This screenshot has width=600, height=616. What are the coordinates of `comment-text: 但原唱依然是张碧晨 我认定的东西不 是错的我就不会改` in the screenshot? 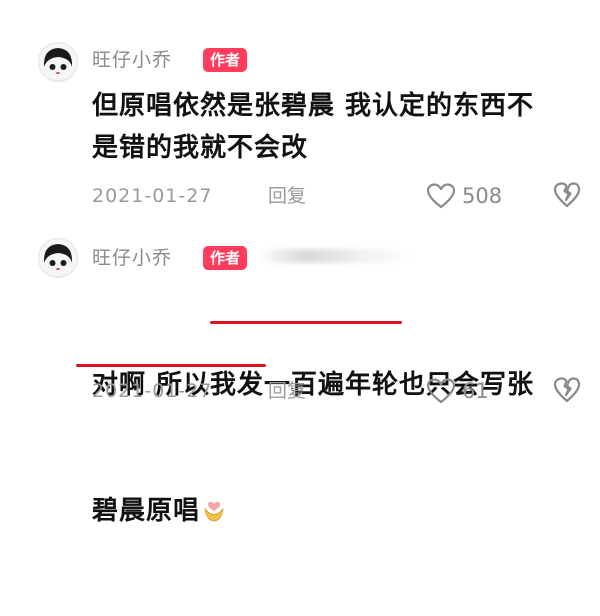 It's located at (313, 127).